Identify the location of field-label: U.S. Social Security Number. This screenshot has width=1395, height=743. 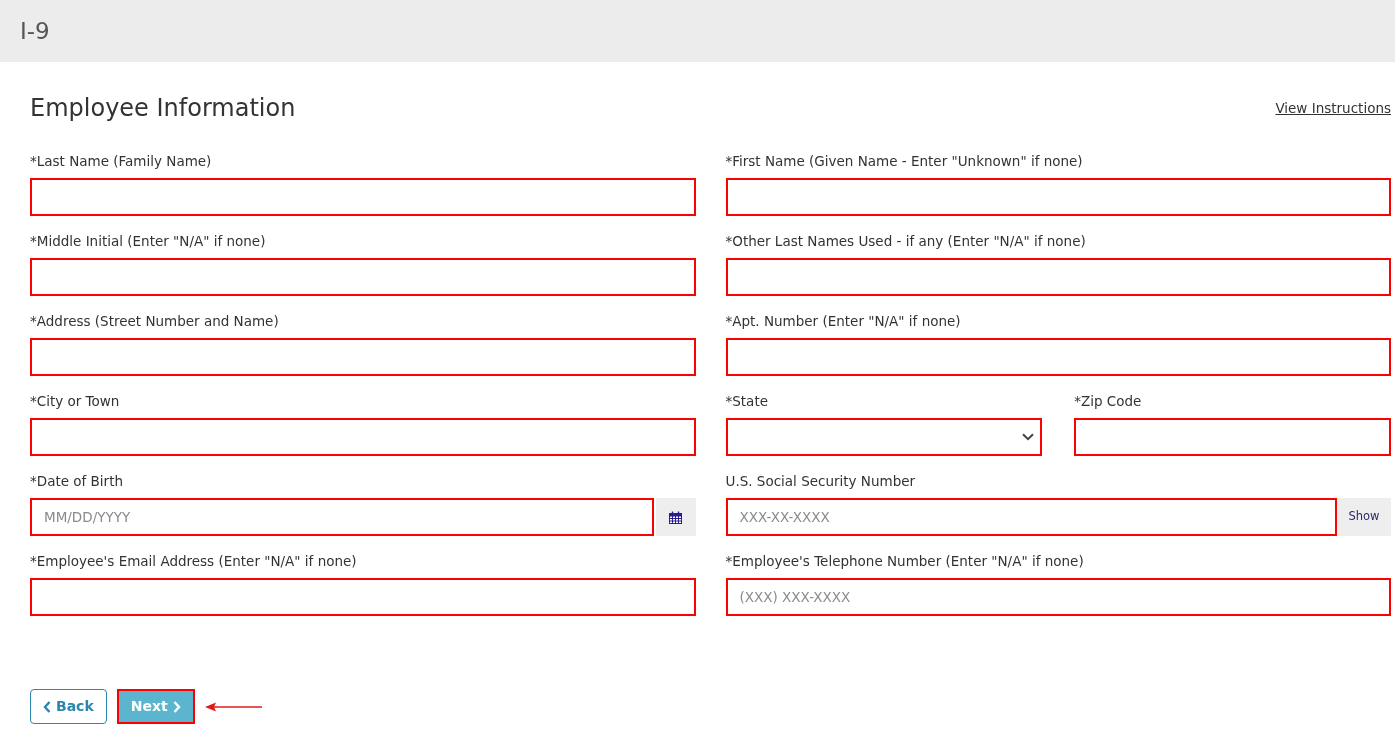
(821, 481).